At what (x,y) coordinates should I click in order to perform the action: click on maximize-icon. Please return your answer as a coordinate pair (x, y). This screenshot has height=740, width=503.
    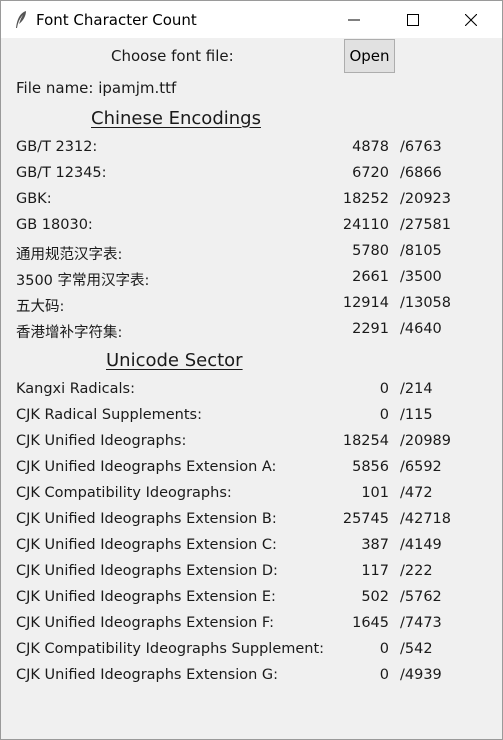
    Looking at the image, I should click on (413, 20).